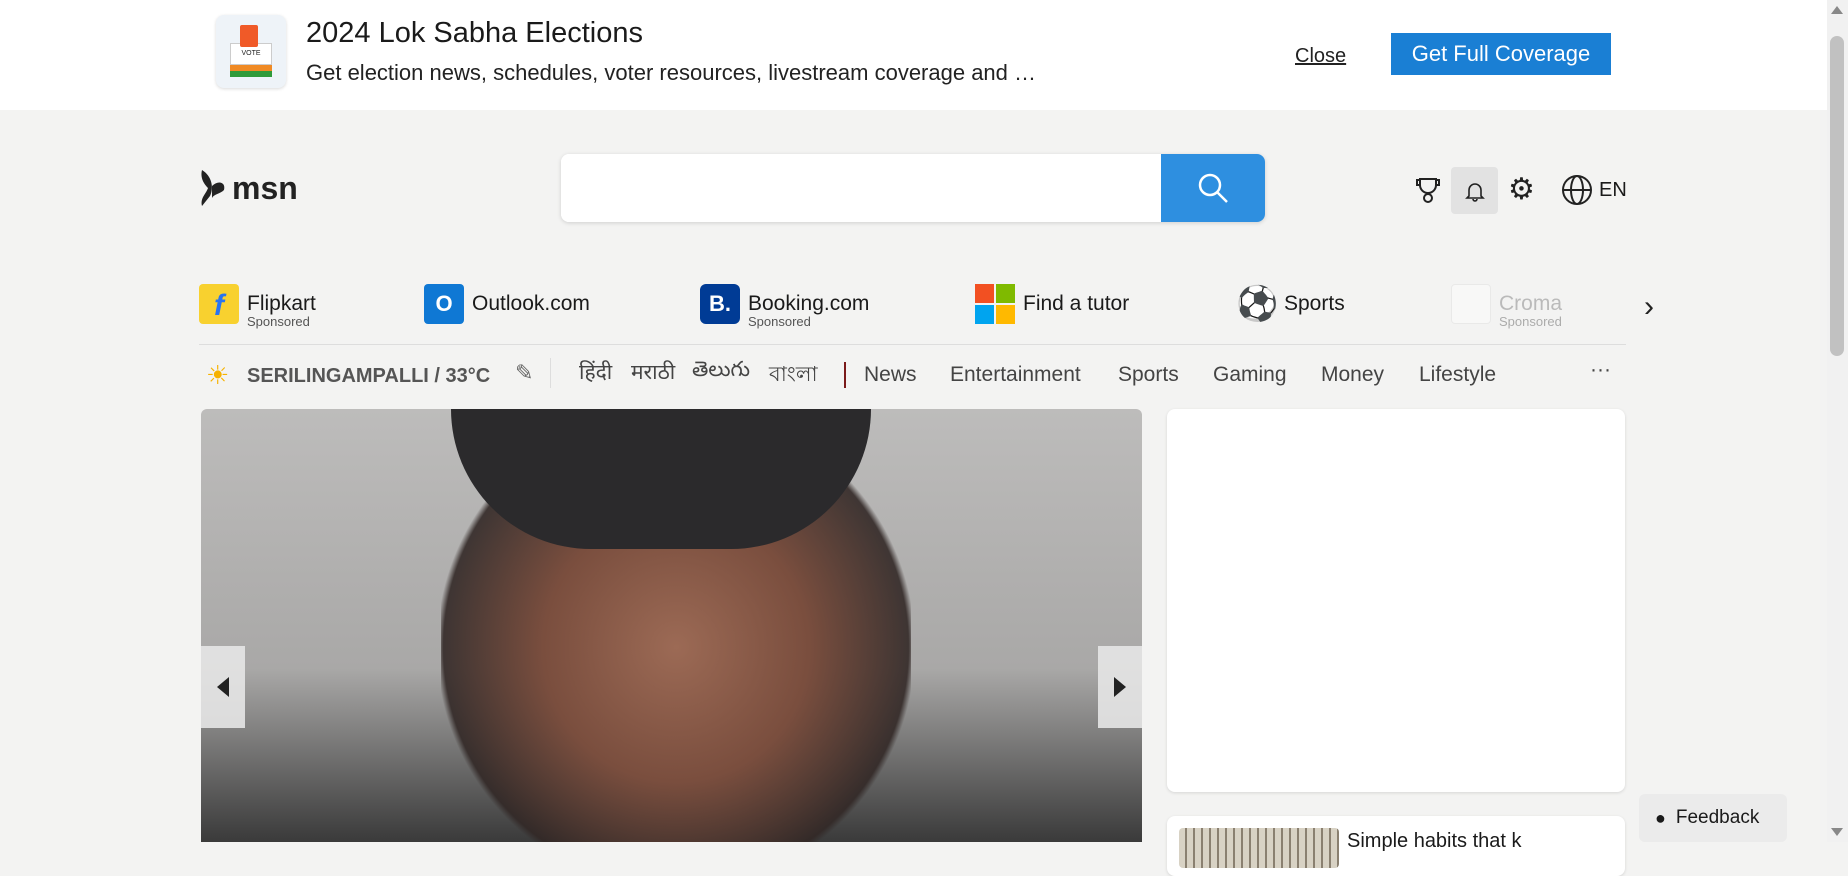 This screenshot has width=1848, height=876. I want to click on outlook-icon: O, so click(444, 304).